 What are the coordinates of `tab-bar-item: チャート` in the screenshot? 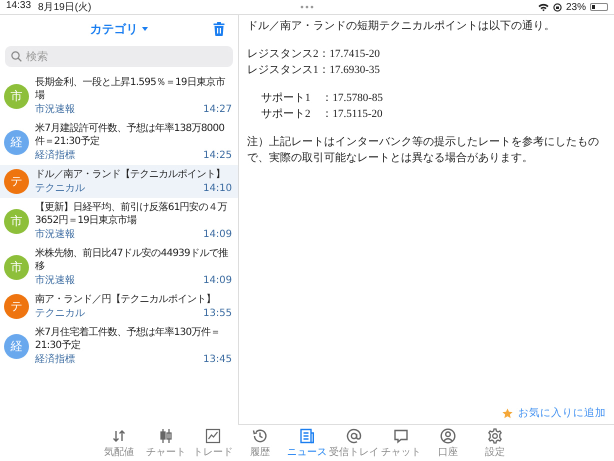 It's located at (166, 443).